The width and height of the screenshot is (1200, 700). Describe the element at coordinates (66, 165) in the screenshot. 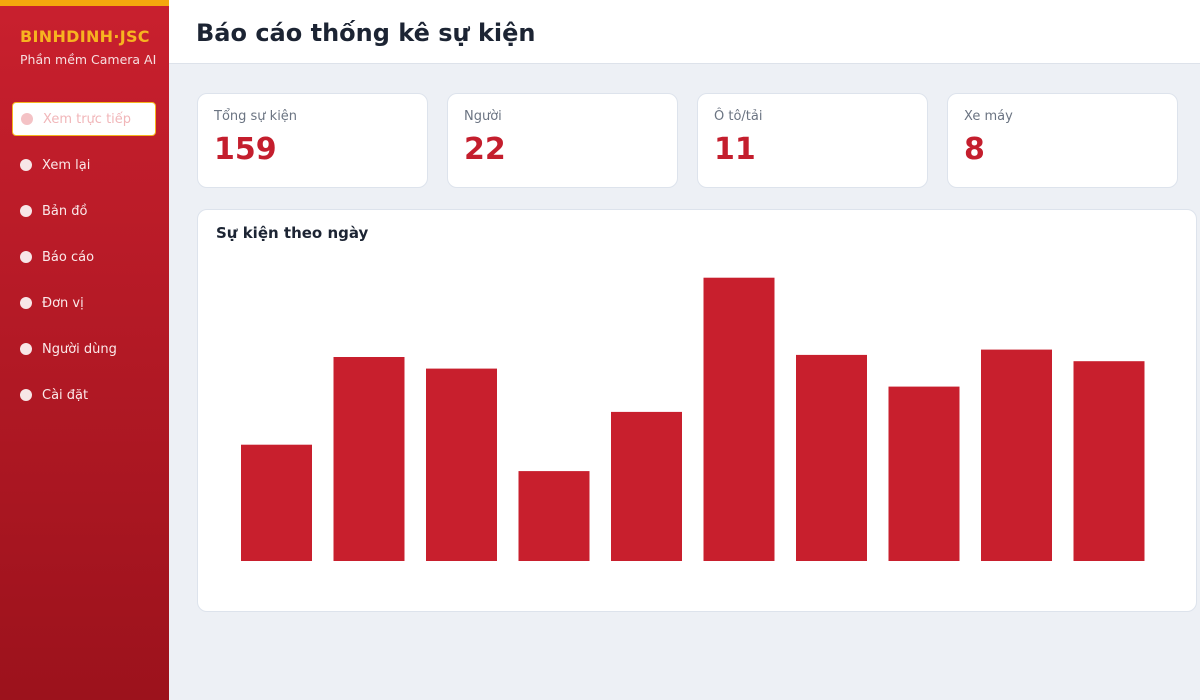

I see `sidebar-item-label: Xem lại` at that location.